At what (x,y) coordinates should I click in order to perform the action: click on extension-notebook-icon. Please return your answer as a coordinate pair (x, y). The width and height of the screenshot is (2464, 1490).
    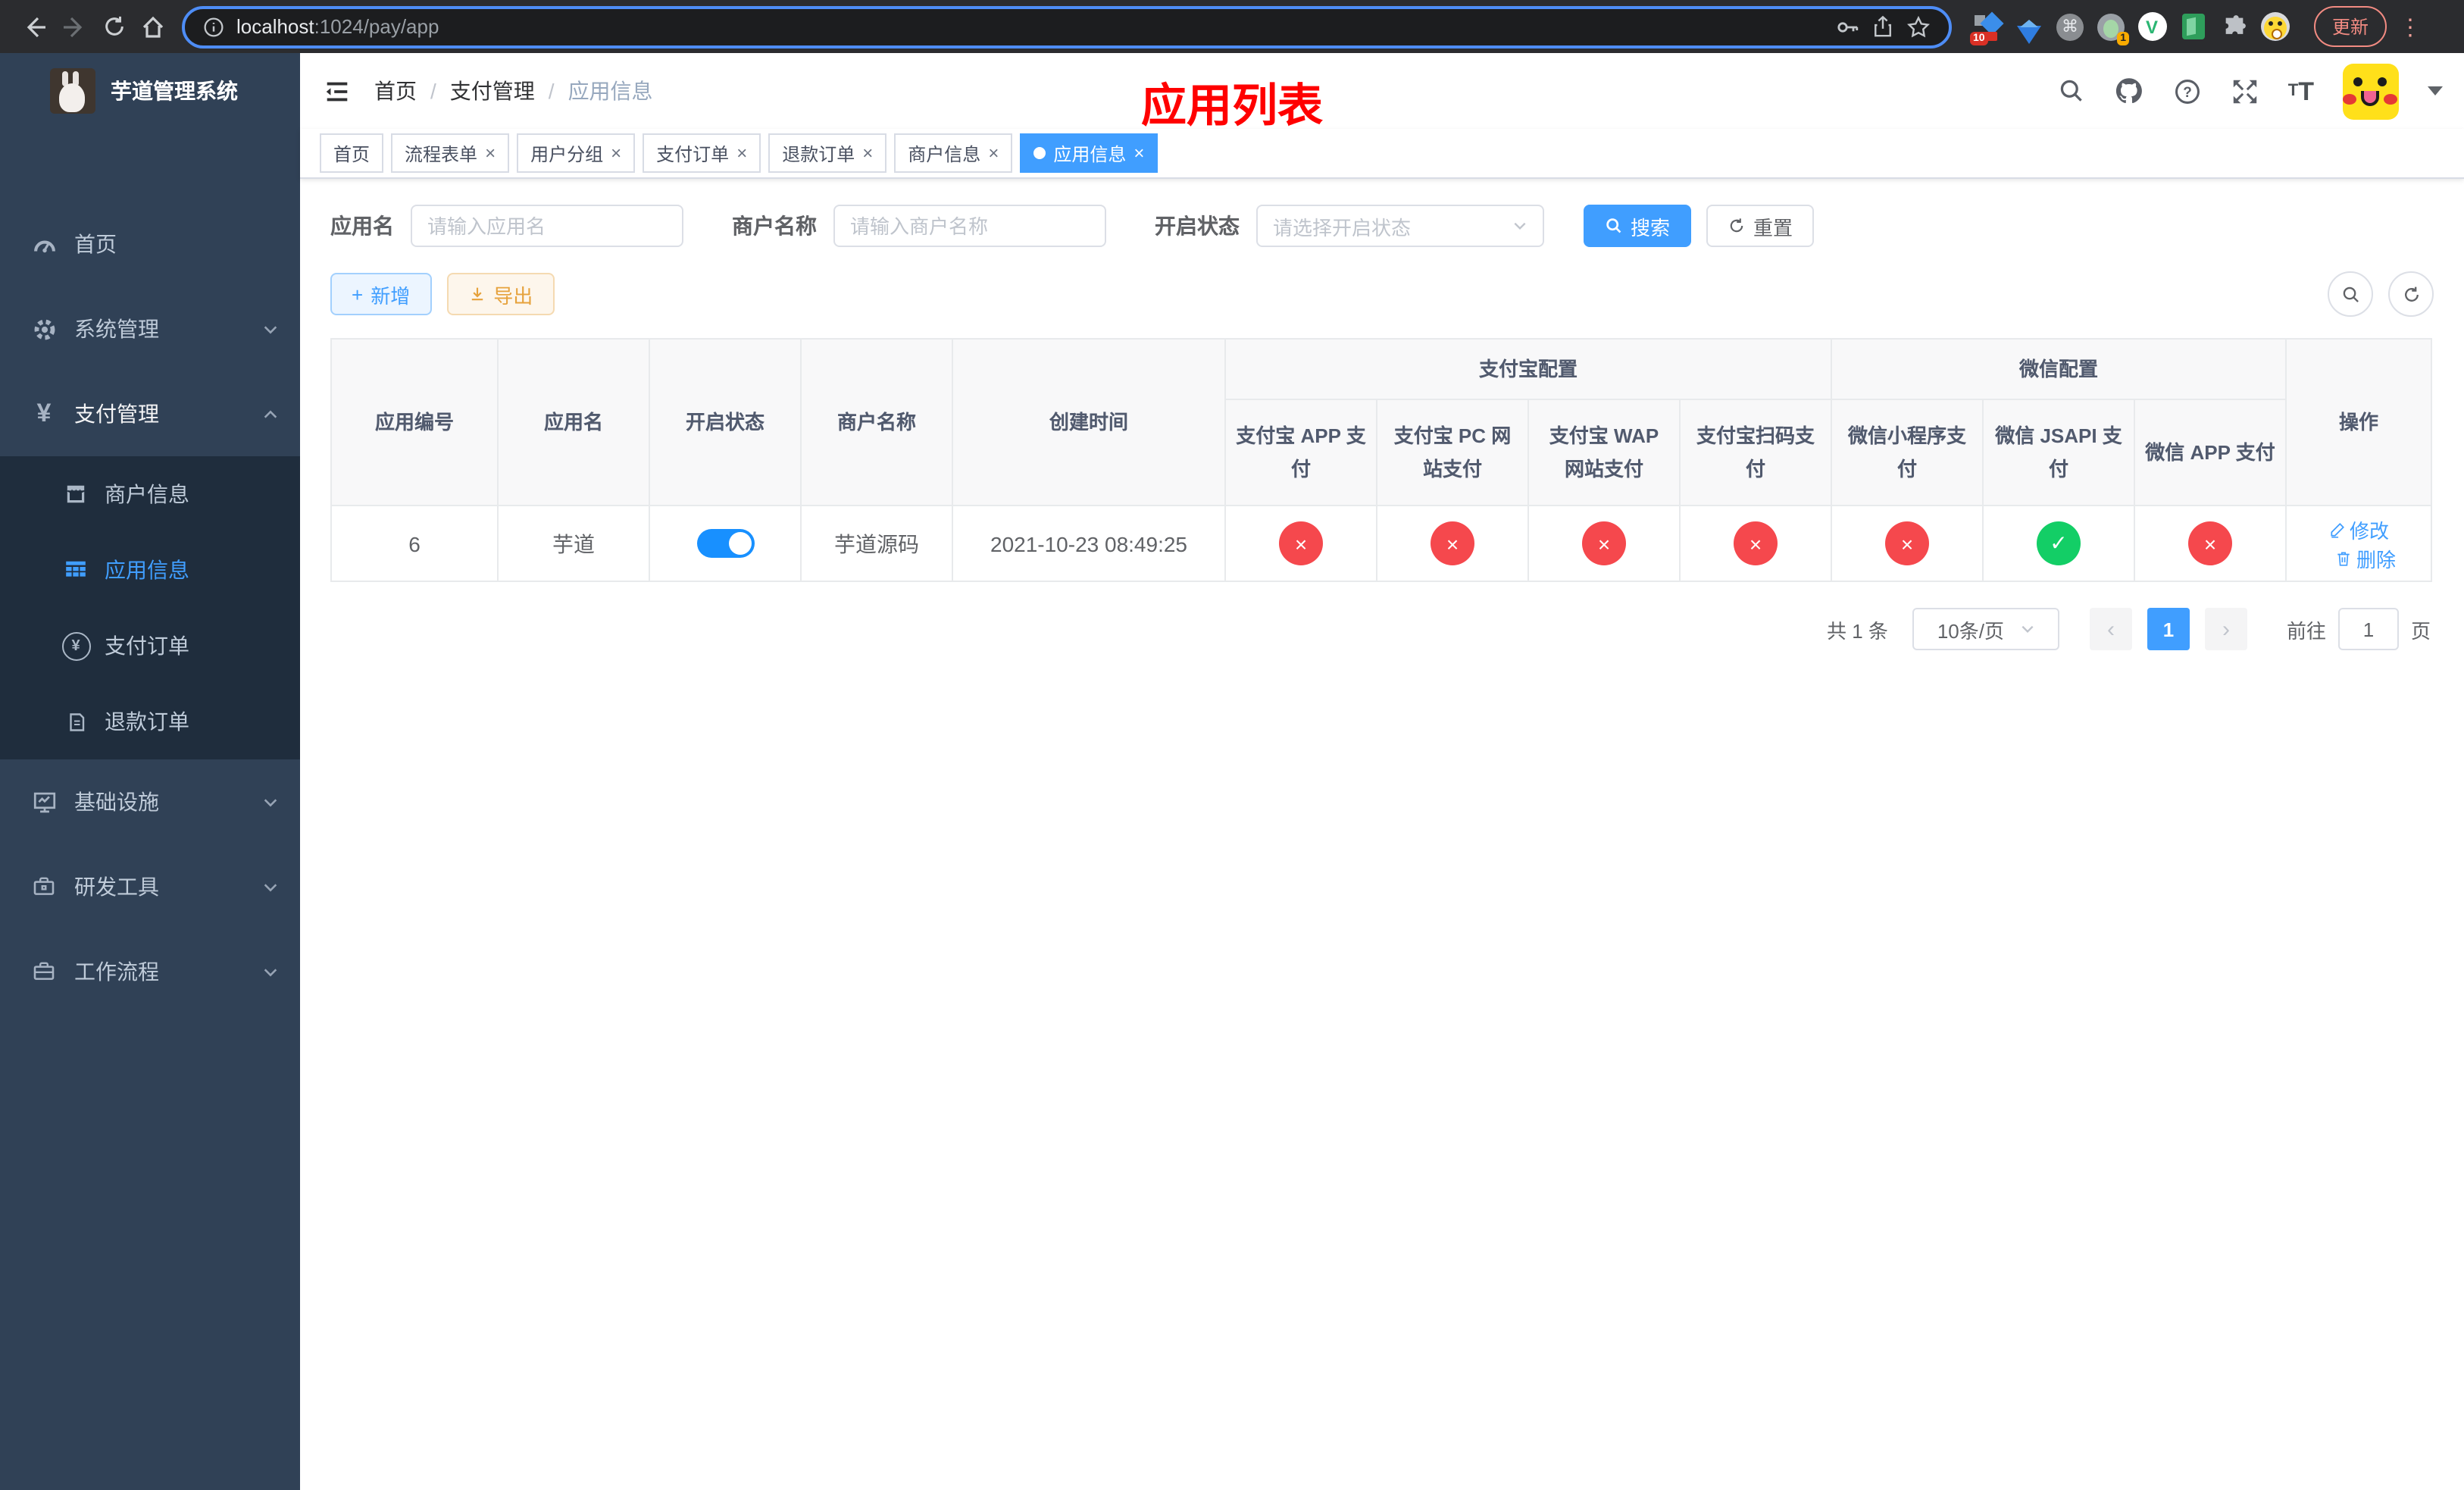
    Looking at the image, I should click on (2193, 27).